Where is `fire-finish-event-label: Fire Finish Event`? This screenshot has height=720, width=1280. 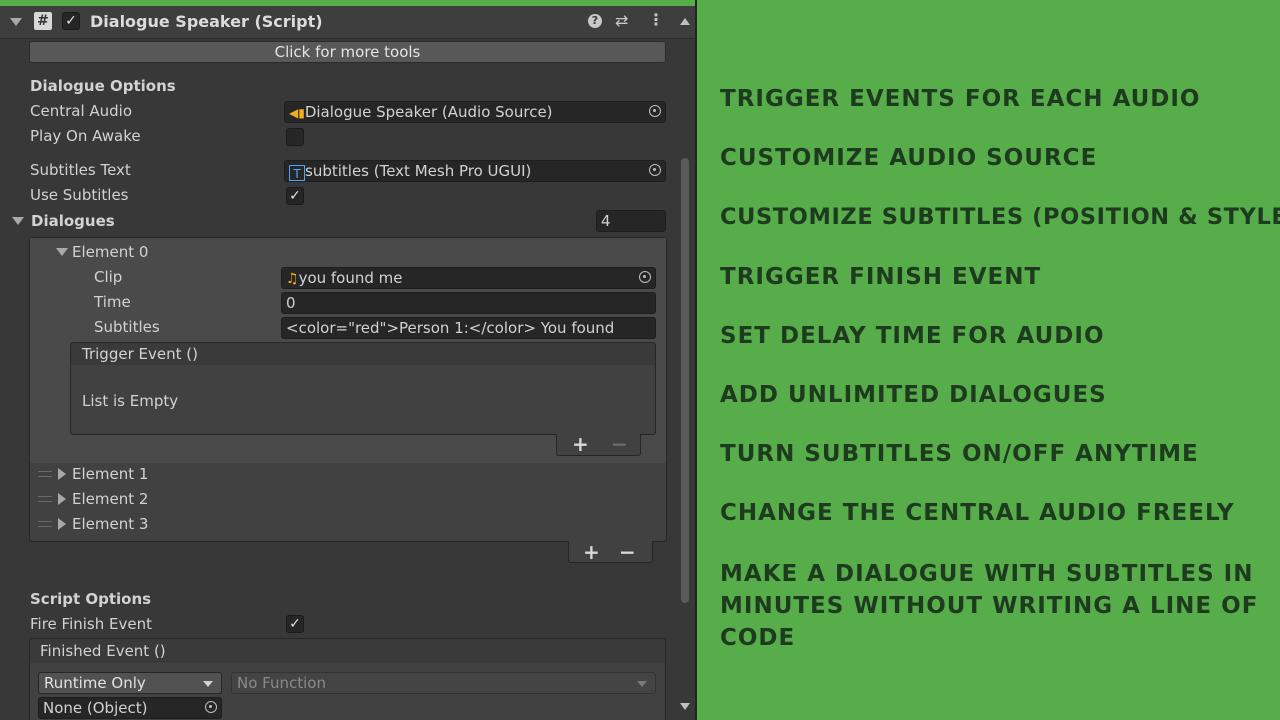
fire-finish-event-label: Fire Finish Event is located at coordinates (91, 624).